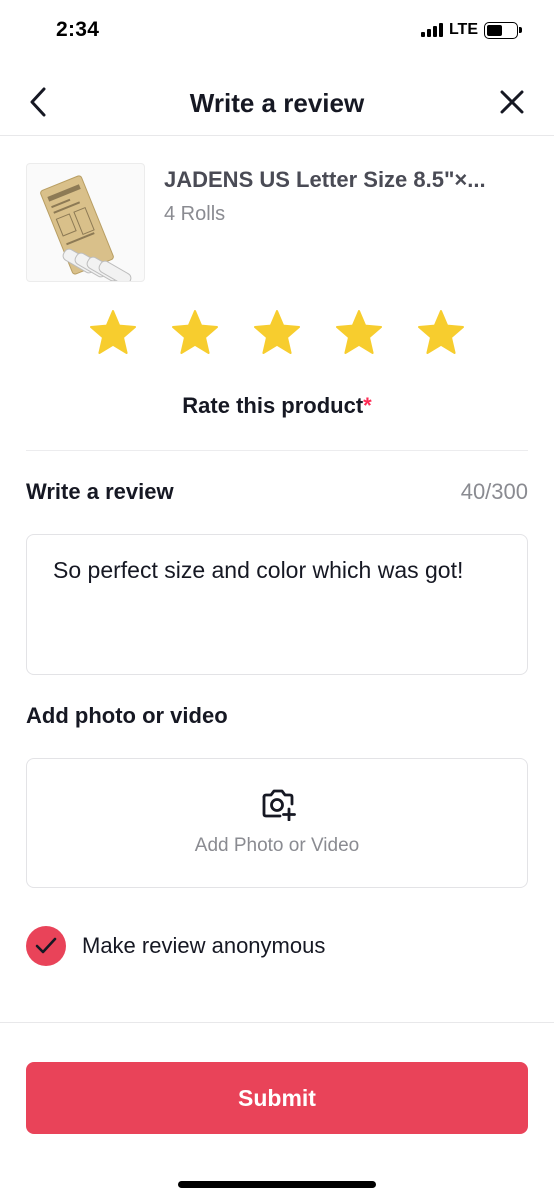  What do you see at coordinates (204, 945) in the screenshot?
I see `anonymous-label: Make review anonymous` at bounding box center [204, 945].